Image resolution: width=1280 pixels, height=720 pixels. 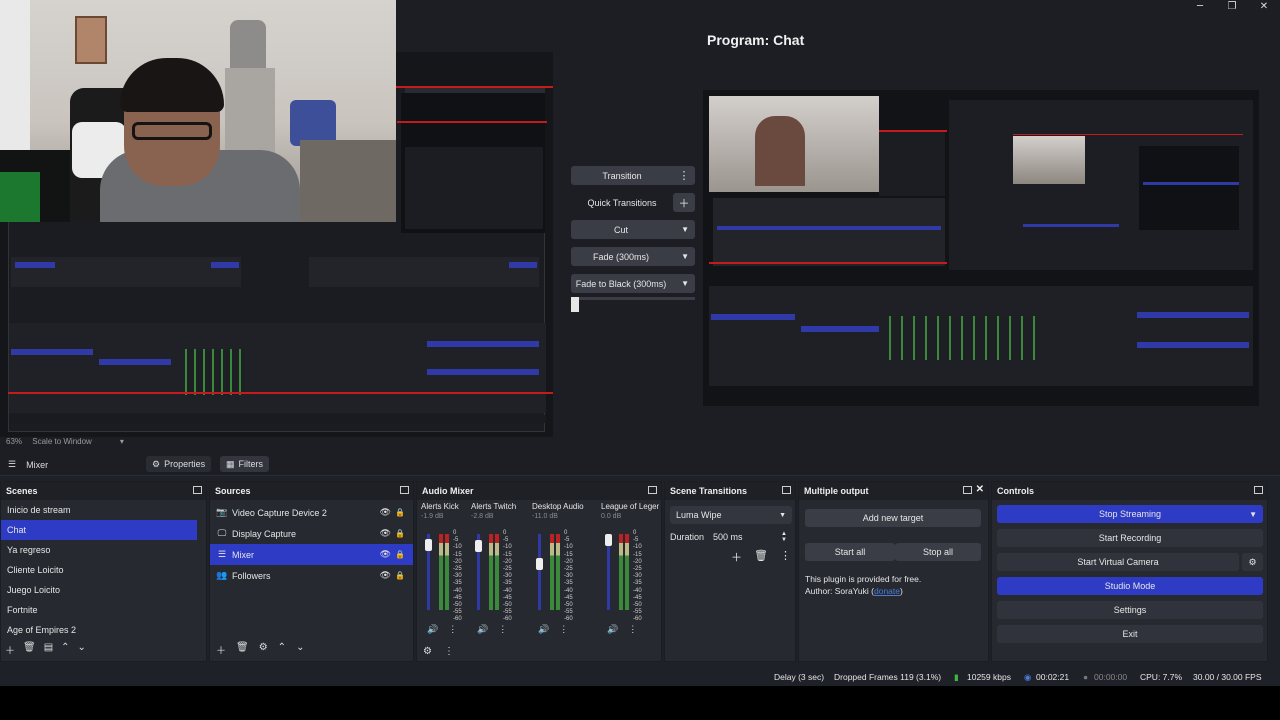 I want to click on quick-transition-cut: Cut ▼, so click(x=633, y=229).